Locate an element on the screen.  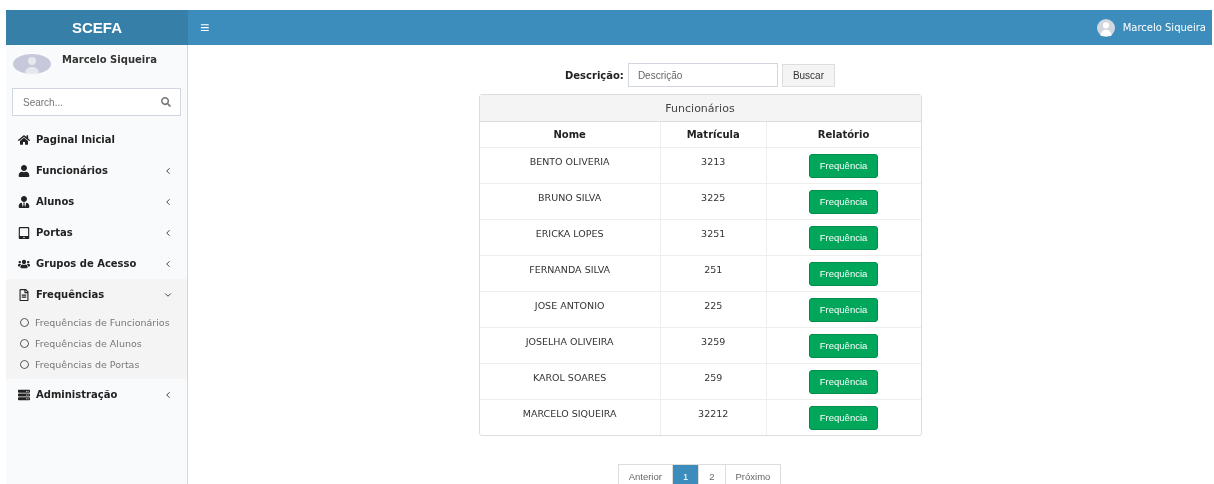
server-icon is located at coordinates (24, 394).